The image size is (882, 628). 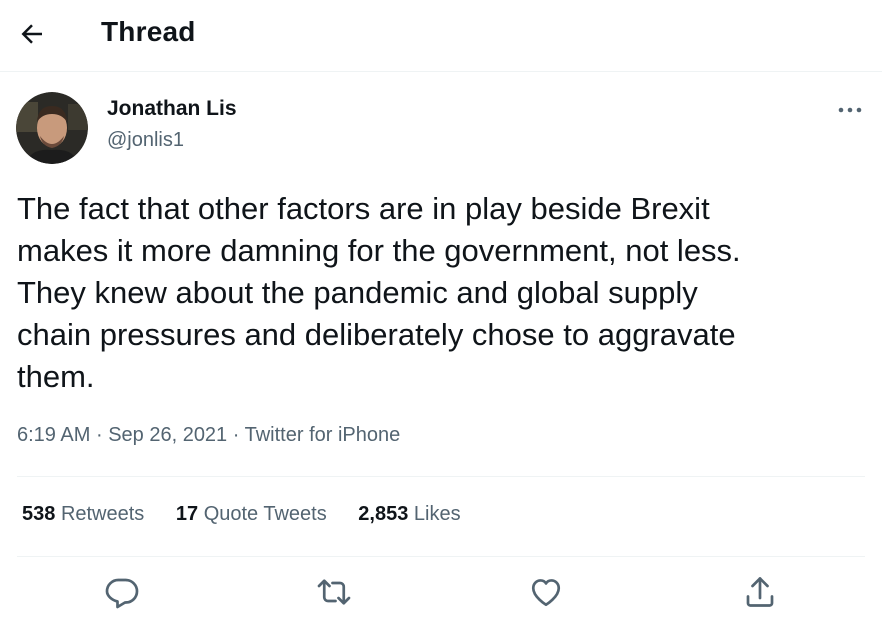 I want to click on more-options-icon, so click(x=850, y=110).